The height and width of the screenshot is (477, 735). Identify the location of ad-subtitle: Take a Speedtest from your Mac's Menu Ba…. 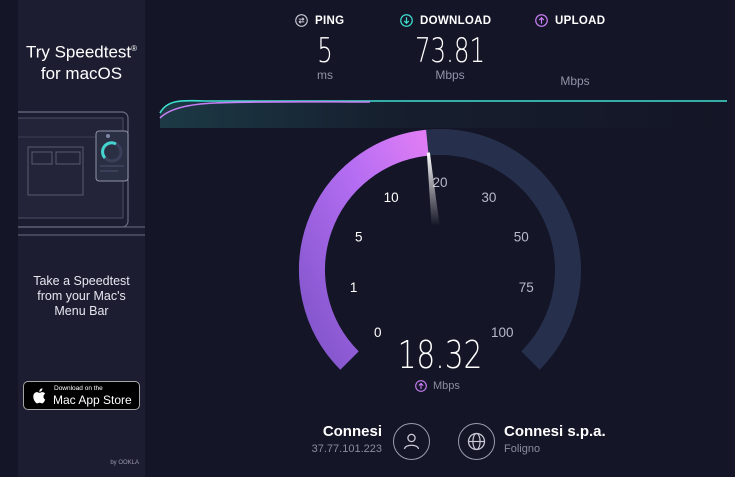
(81, 296).